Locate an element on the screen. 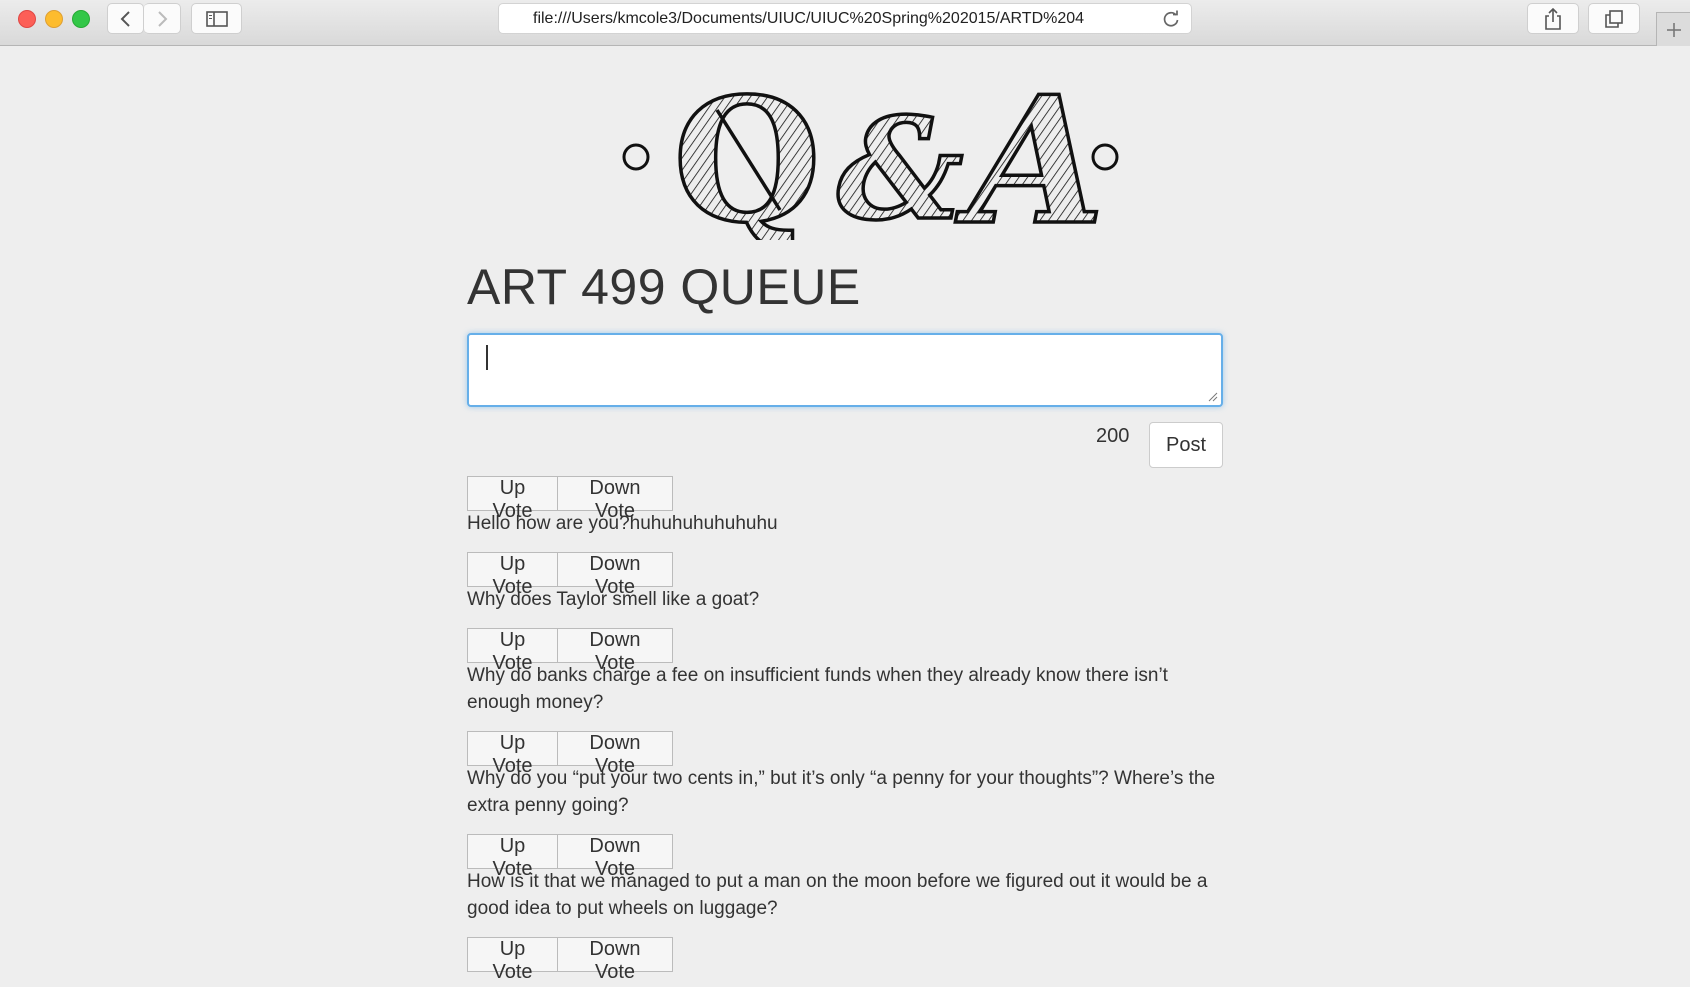 This screenshot has width=1690, height=987. share-icon is located at coordinates (1553, 18).